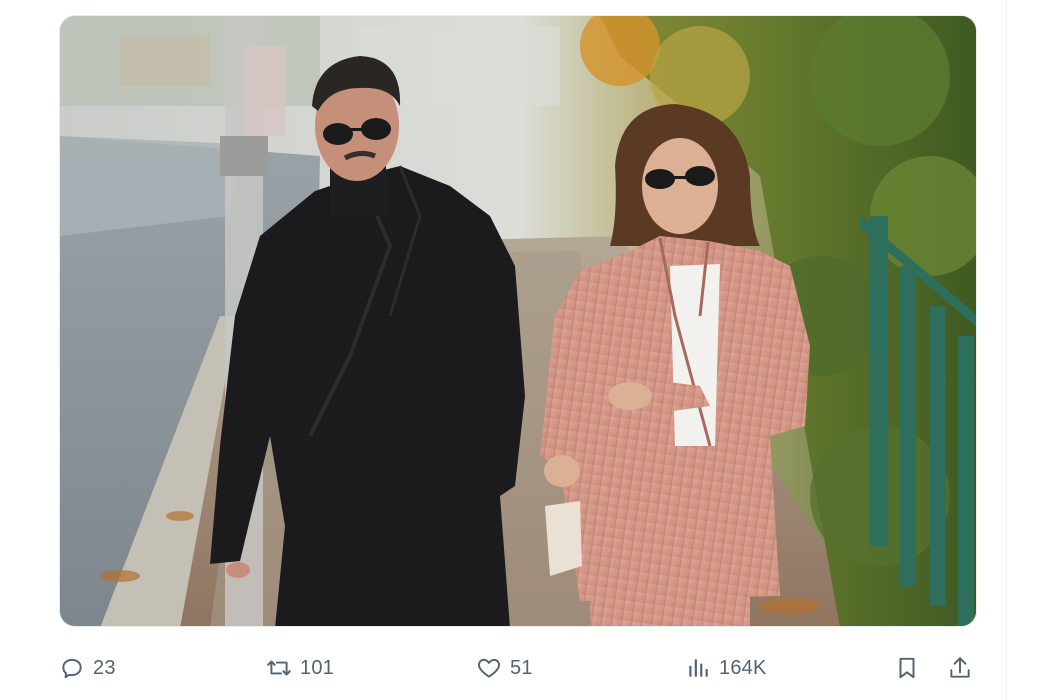 The width and height of the screenshot is (1054, 700). What do you see at coordinates (504, 668) in the screenshot?
I see `like-button: 51` at bounding box center [504, 668].